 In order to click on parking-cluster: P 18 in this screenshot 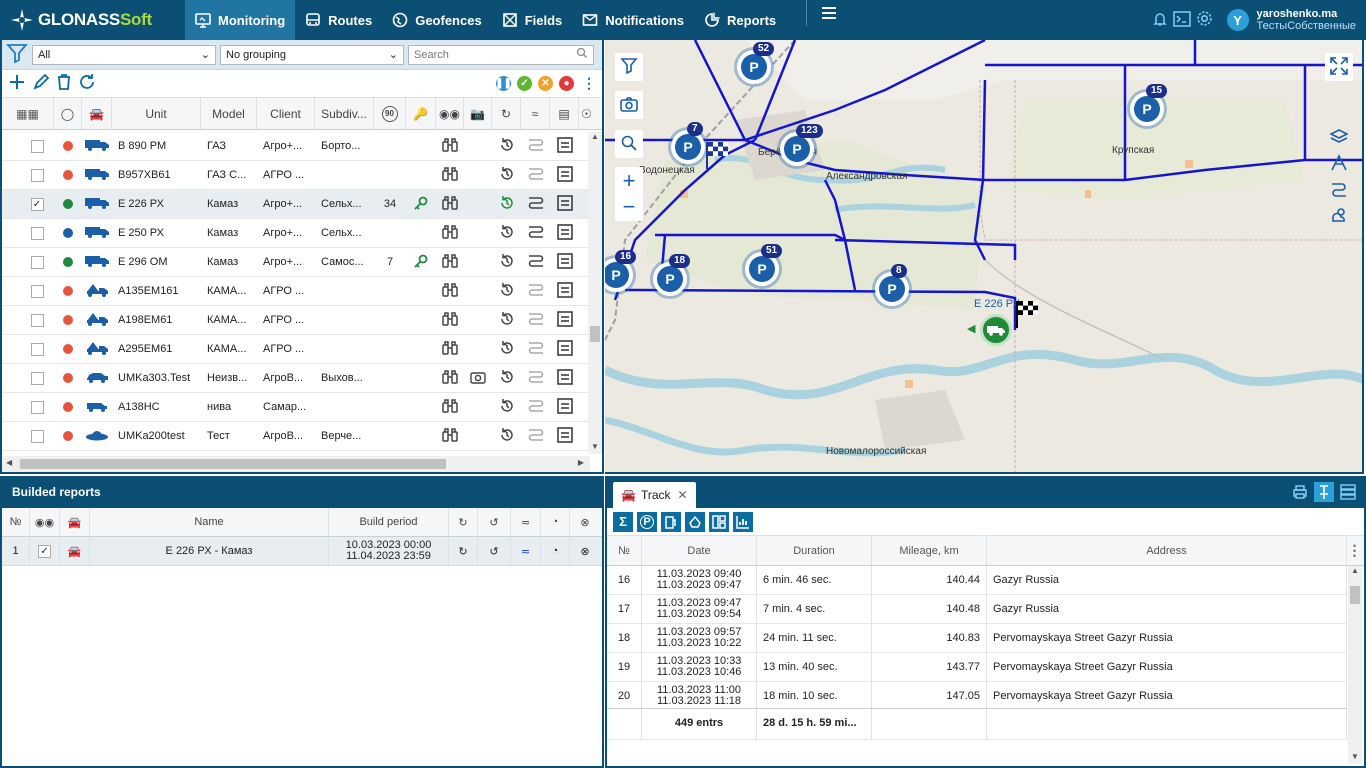, I will do `click(672, 275)`.